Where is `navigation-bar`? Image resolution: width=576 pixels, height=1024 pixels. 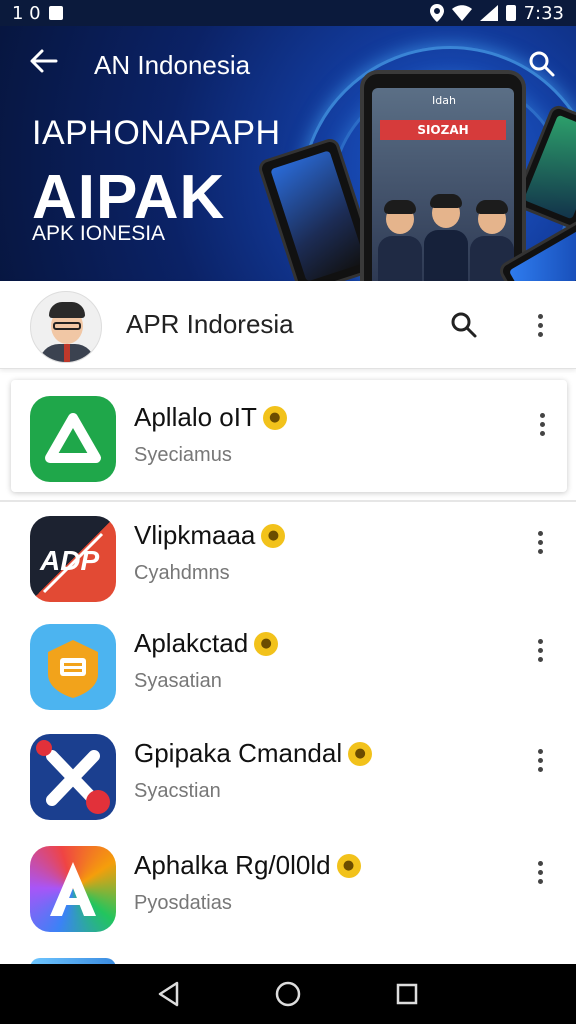
navigation-bar is located at coordinates (288, 994).